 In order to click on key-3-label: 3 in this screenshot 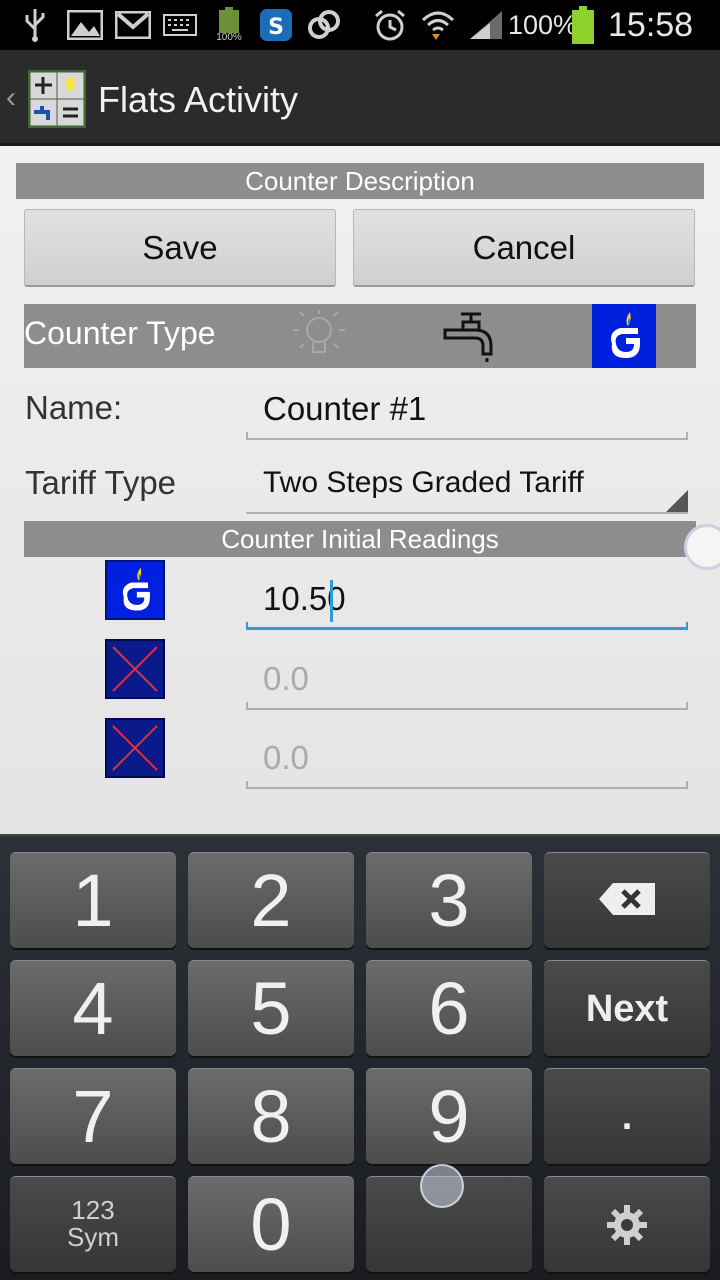, I will do `click(449, 900)`.